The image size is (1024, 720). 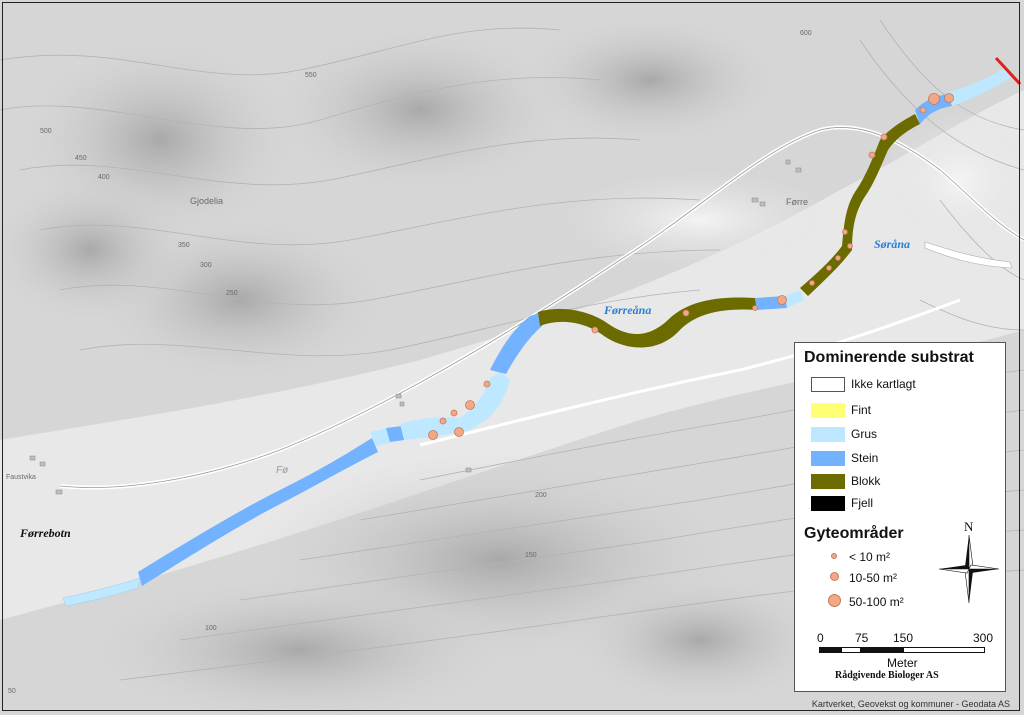 I want to click on legend-spawning-title: Gyteområder, so click(x=854, y=533).